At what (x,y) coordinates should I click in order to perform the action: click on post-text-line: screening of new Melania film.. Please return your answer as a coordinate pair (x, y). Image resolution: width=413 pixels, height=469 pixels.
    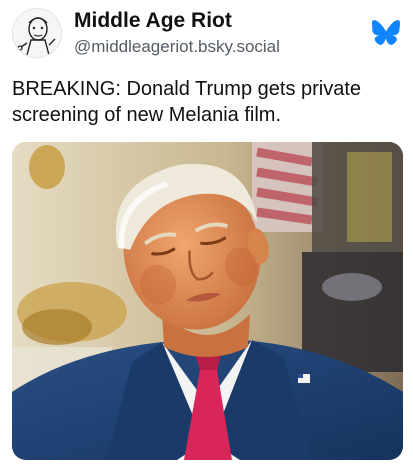
    Looking at the image, I should click on (147, 115).